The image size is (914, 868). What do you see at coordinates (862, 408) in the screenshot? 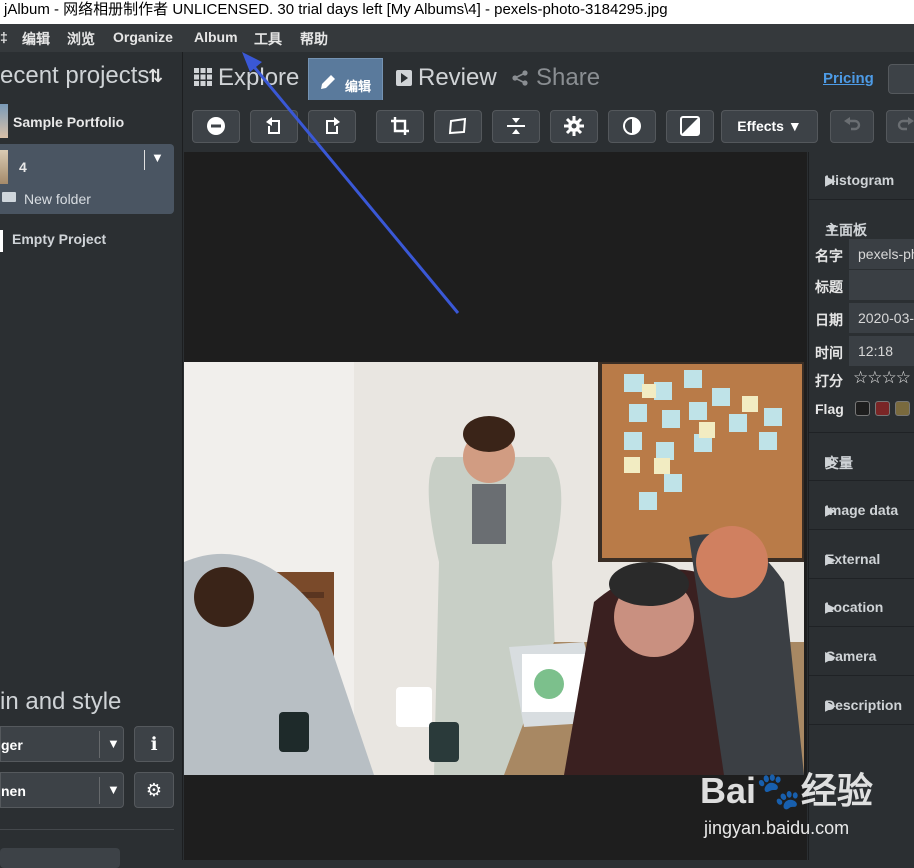
I see `flag-black` at bounding box center [862, 408].